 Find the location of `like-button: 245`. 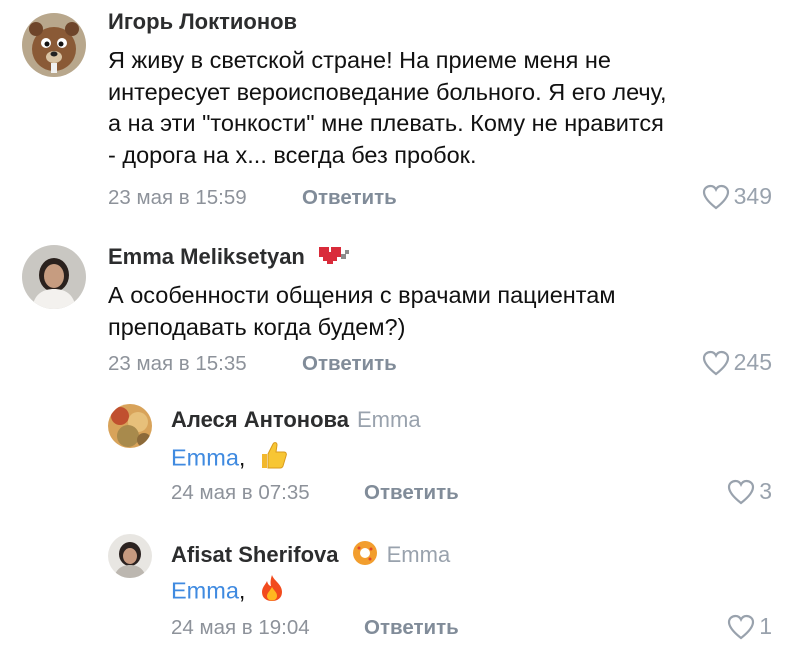

like-button: 245 is located at coordinates (737, 362).